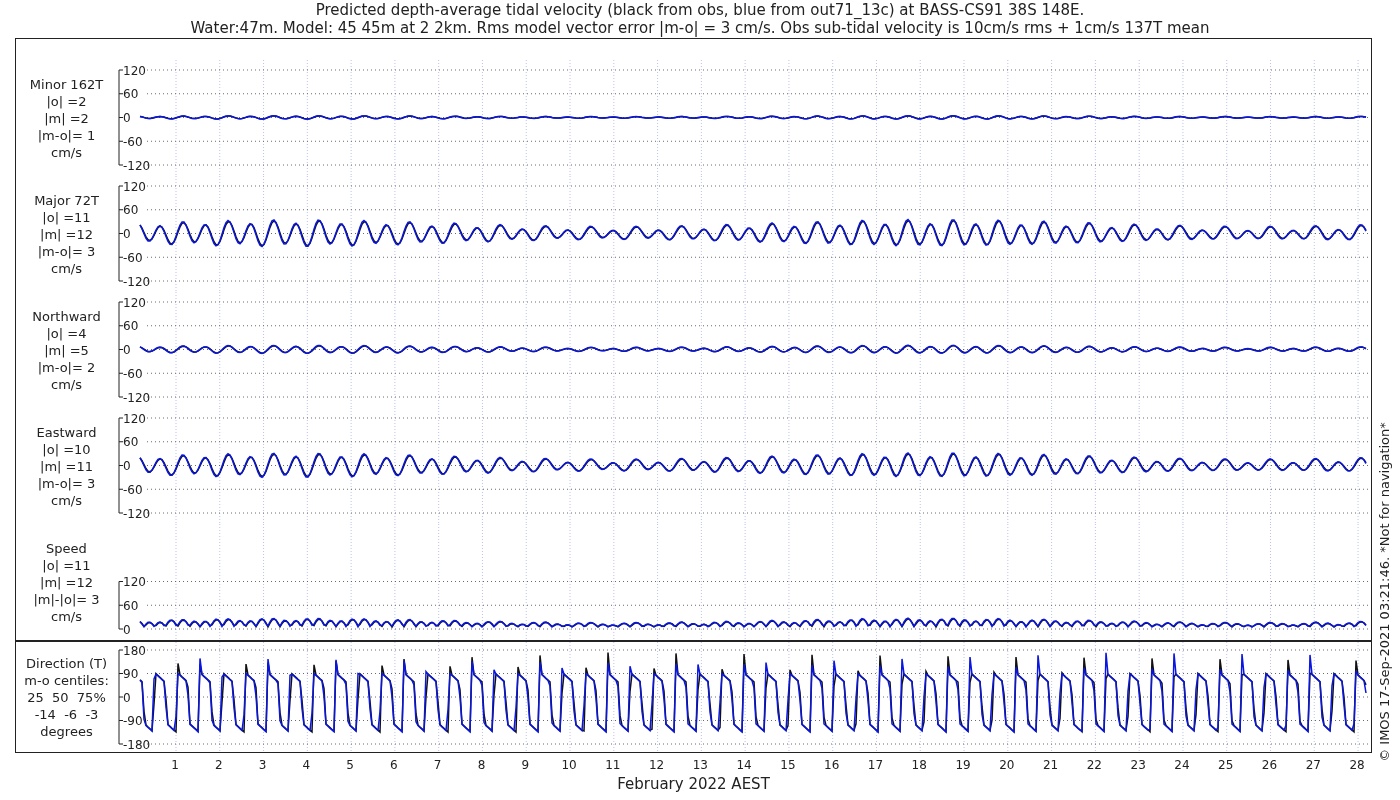 The width and height of the screenshot is (1400, 800). Describe the element at coordinates (1182, 765) in the screenshot. I see `x-tick-label: 24` at that location.